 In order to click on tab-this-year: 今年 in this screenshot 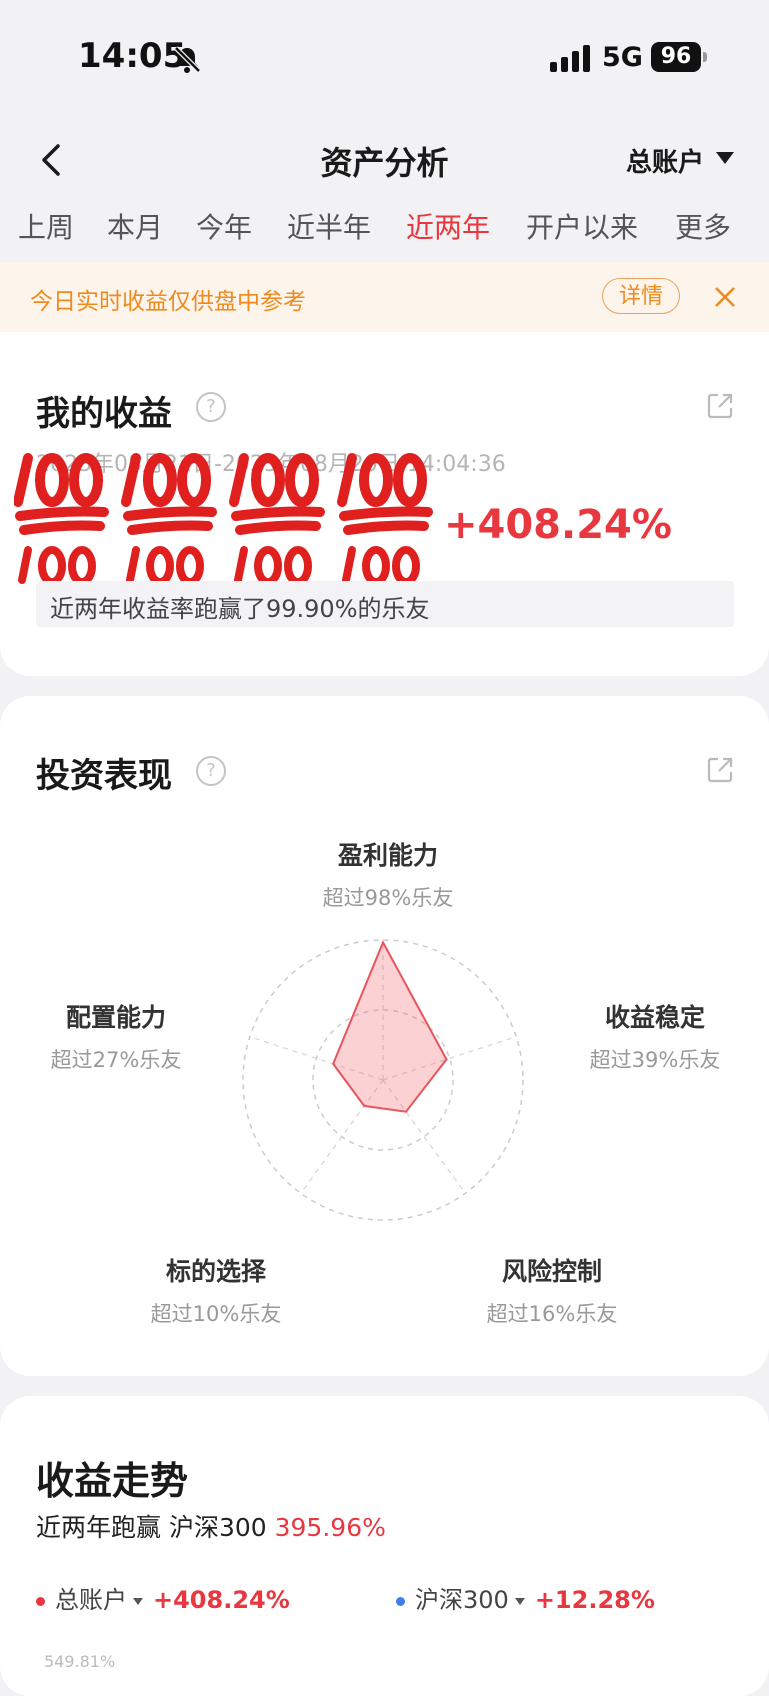, I will do `click(224, 226)`.